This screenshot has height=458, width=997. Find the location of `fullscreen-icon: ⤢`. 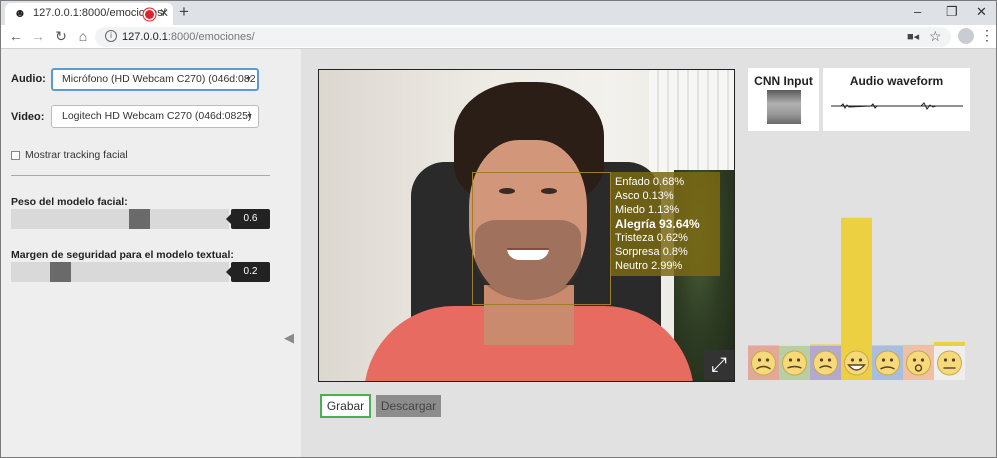

fullscreen-icon: ⤢ is located at coordinates (719, 365).